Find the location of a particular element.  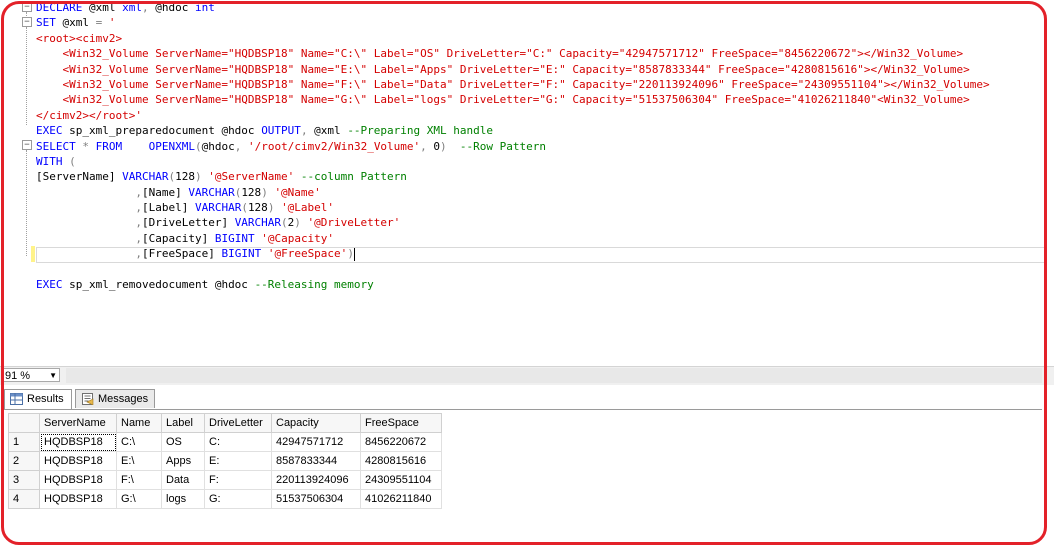

tab-label: Results is located at coordinates (45, 399).